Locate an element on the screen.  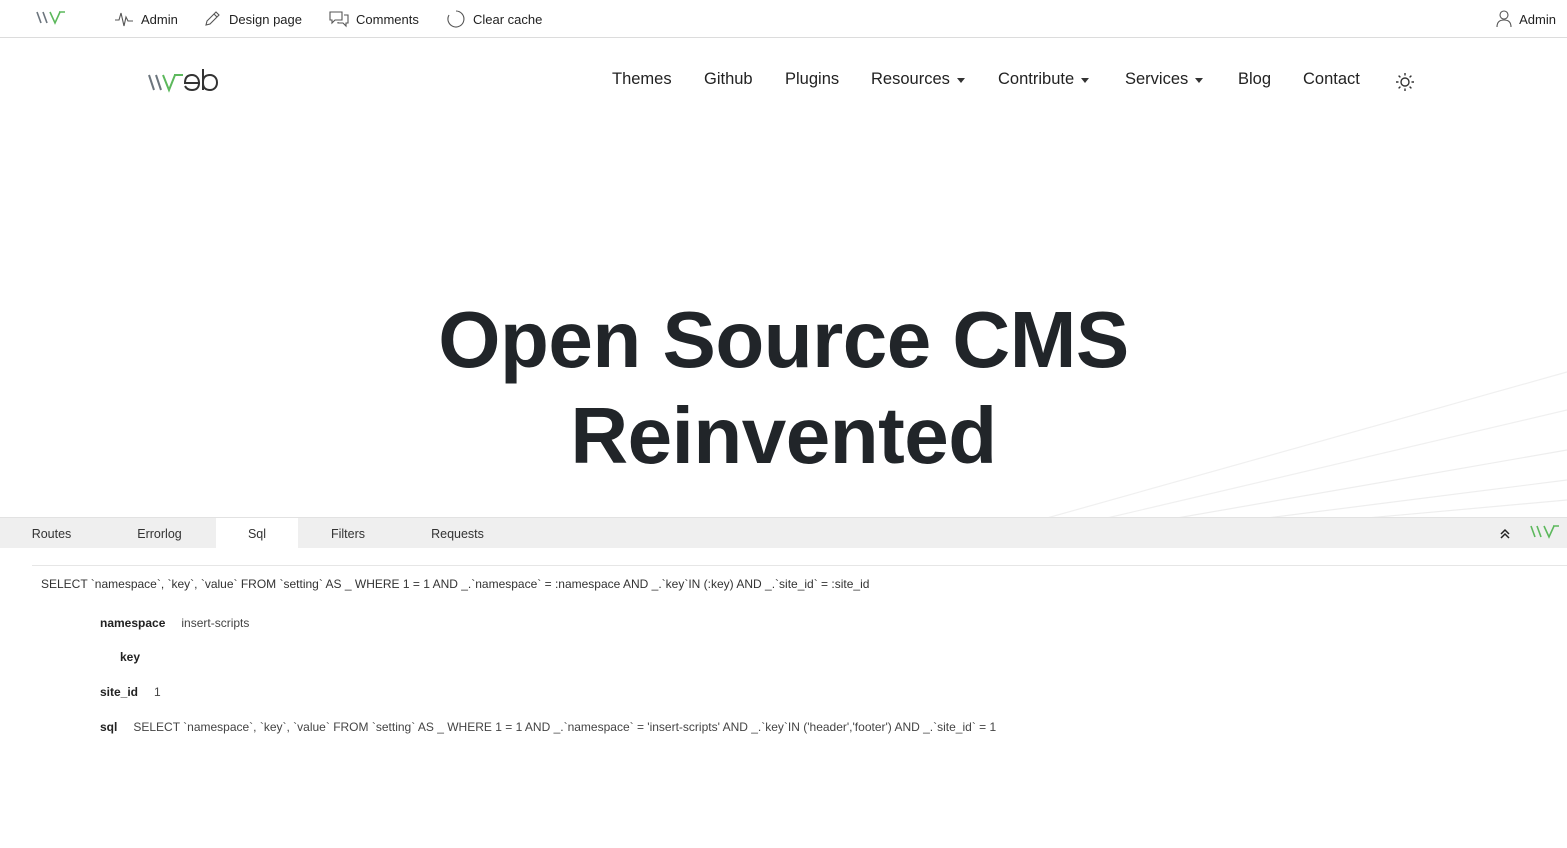
divider is located at coordinates (799, 565).